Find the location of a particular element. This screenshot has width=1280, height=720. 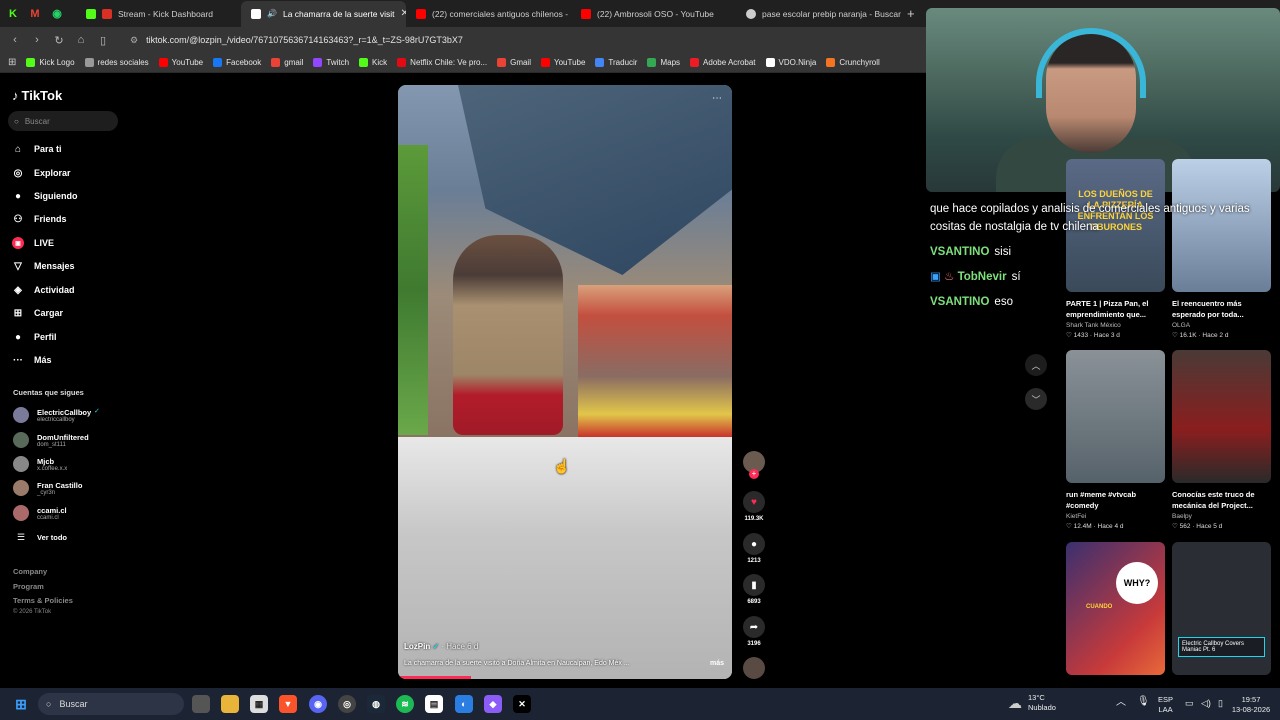

discord-icon: ◉ is located at coordinates (318, 704).